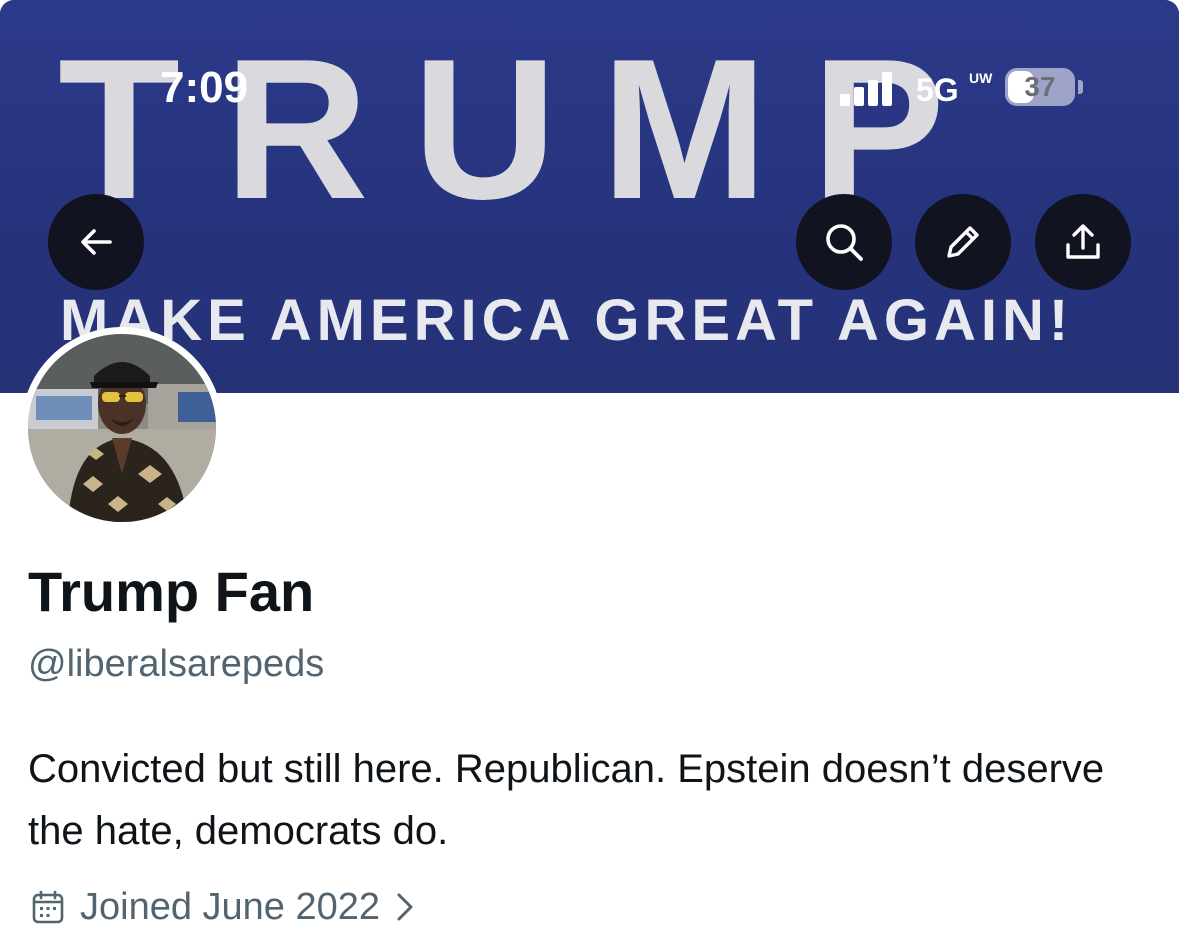 The height and width of the screenshot is (947, 1179). What do you see at coordinates (171, 591) in the screenshot?
I see `display-name: Trump Fan` at bounding box center [171, 591].